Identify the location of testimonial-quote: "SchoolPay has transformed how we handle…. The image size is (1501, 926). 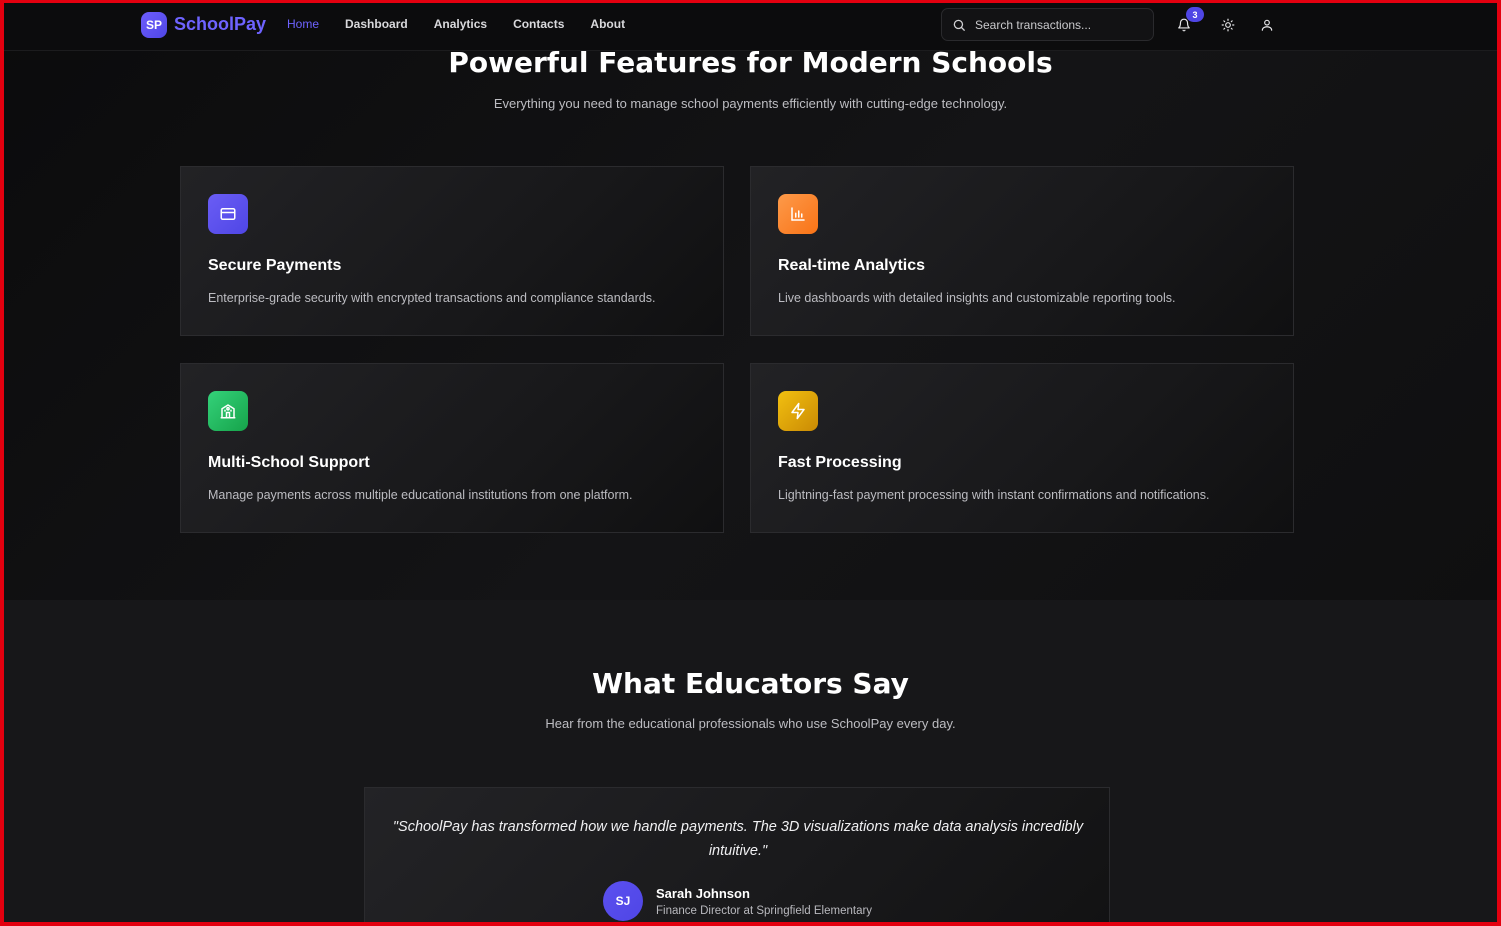
(738, 839).